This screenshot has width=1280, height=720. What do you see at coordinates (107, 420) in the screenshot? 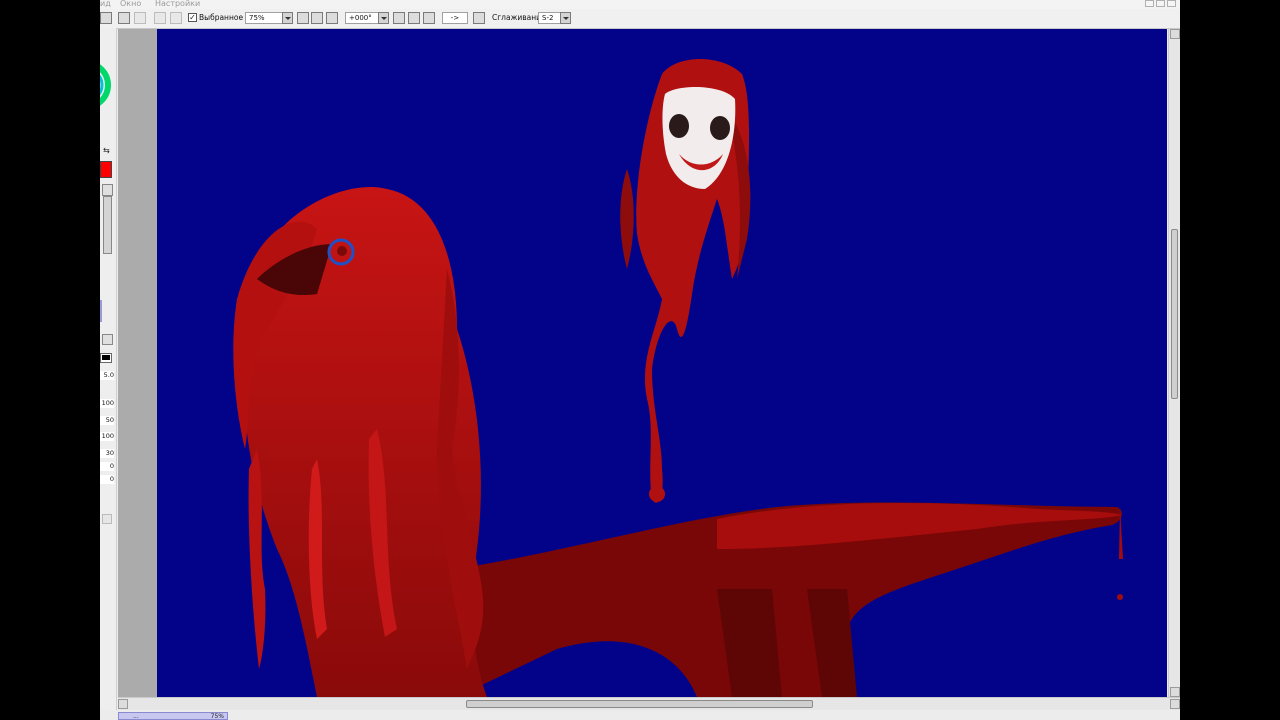
I see `blending-value: 50` at bounding box center [107, 420].